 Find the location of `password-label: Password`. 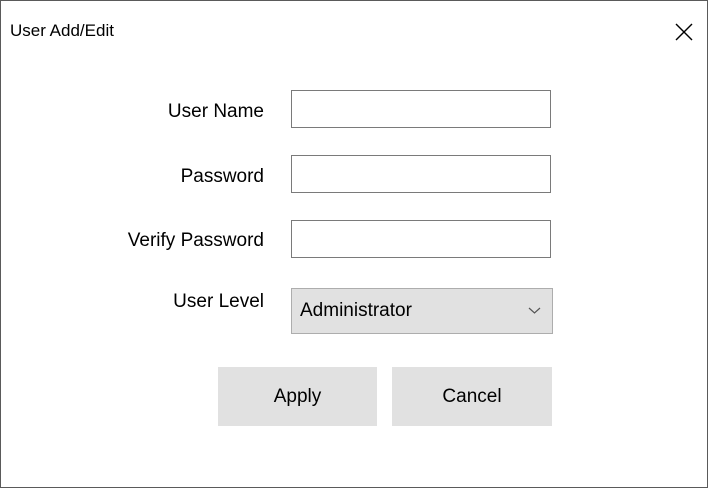

password-label: Password is located at coordinates (222, 176).